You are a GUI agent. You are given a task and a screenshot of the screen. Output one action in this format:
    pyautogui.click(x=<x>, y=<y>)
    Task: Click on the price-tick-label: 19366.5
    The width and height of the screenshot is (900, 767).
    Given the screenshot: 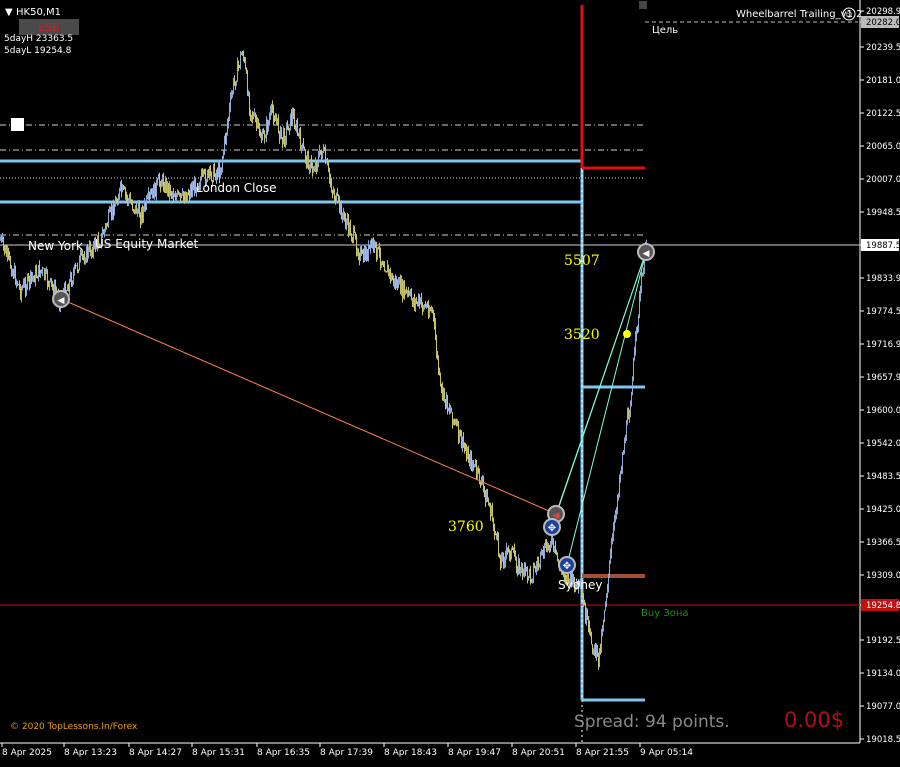 What is the action you would take?
    pyautogui.click(x=883, y=543)
    